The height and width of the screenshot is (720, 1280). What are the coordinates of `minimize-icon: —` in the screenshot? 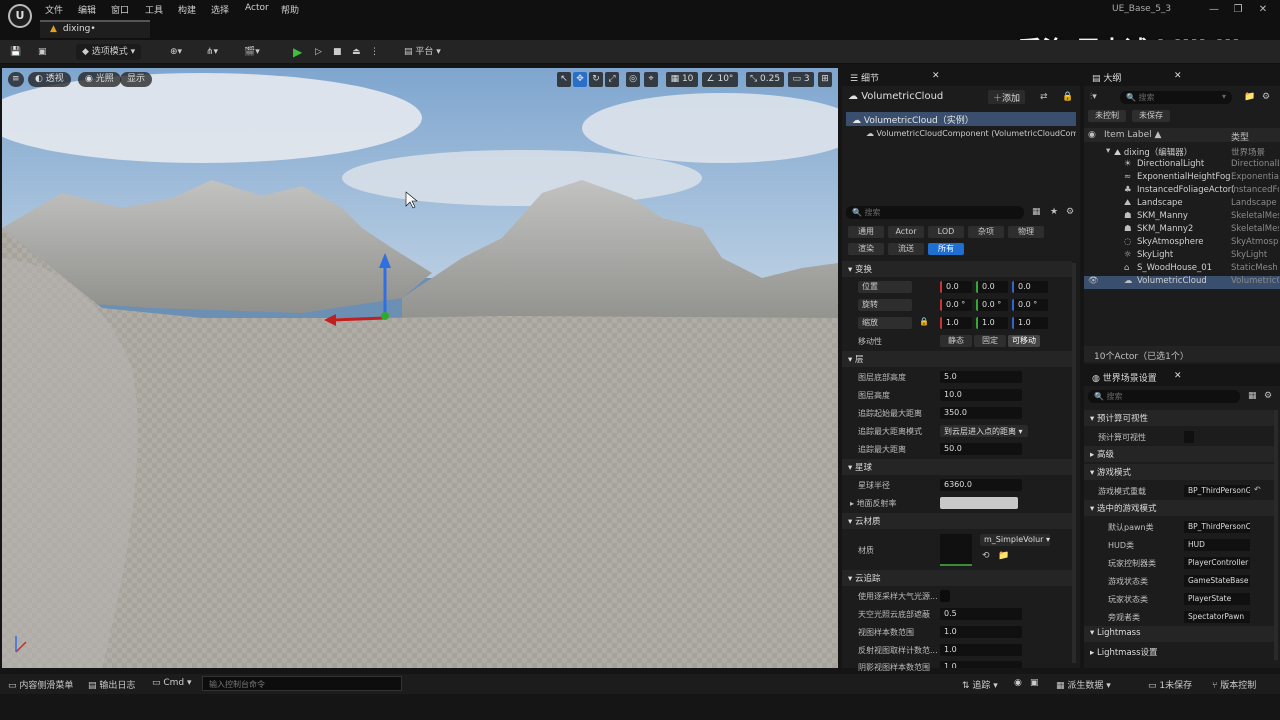 It's located at (1214, 9).